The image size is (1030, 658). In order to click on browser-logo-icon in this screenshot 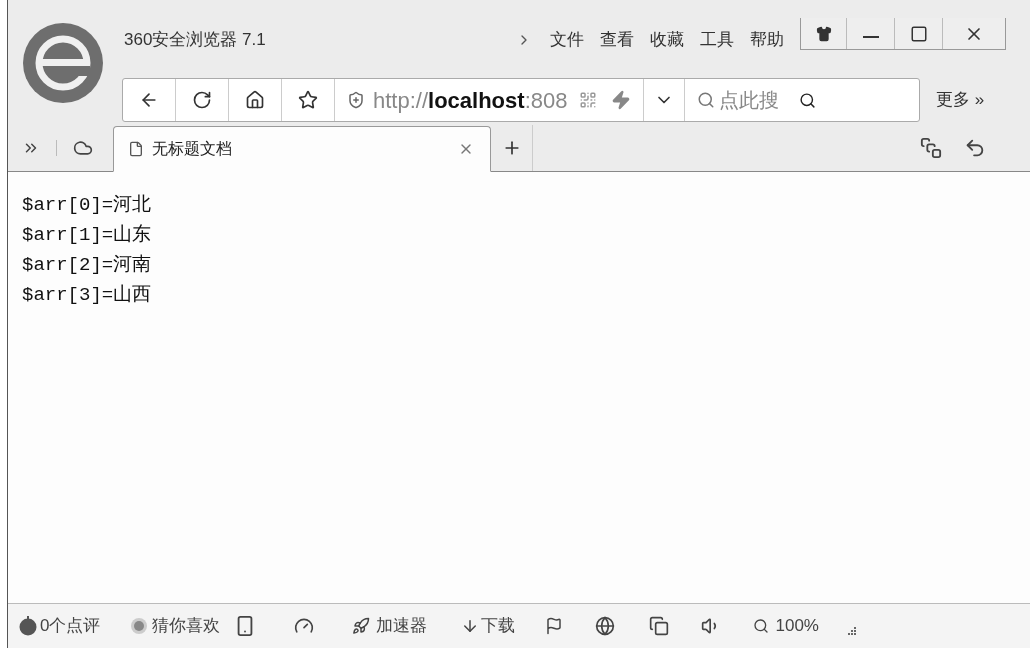, I will do `click(63, 63)`.